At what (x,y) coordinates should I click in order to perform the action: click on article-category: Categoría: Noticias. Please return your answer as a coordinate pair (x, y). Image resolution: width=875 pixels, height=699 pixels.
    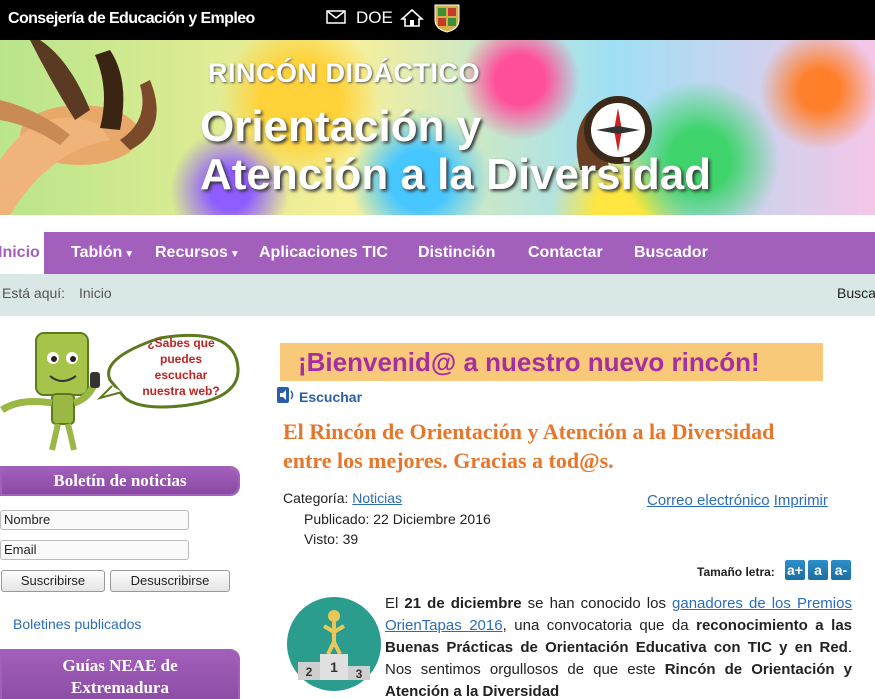
    Looking at the image, I should click on (342, 498).